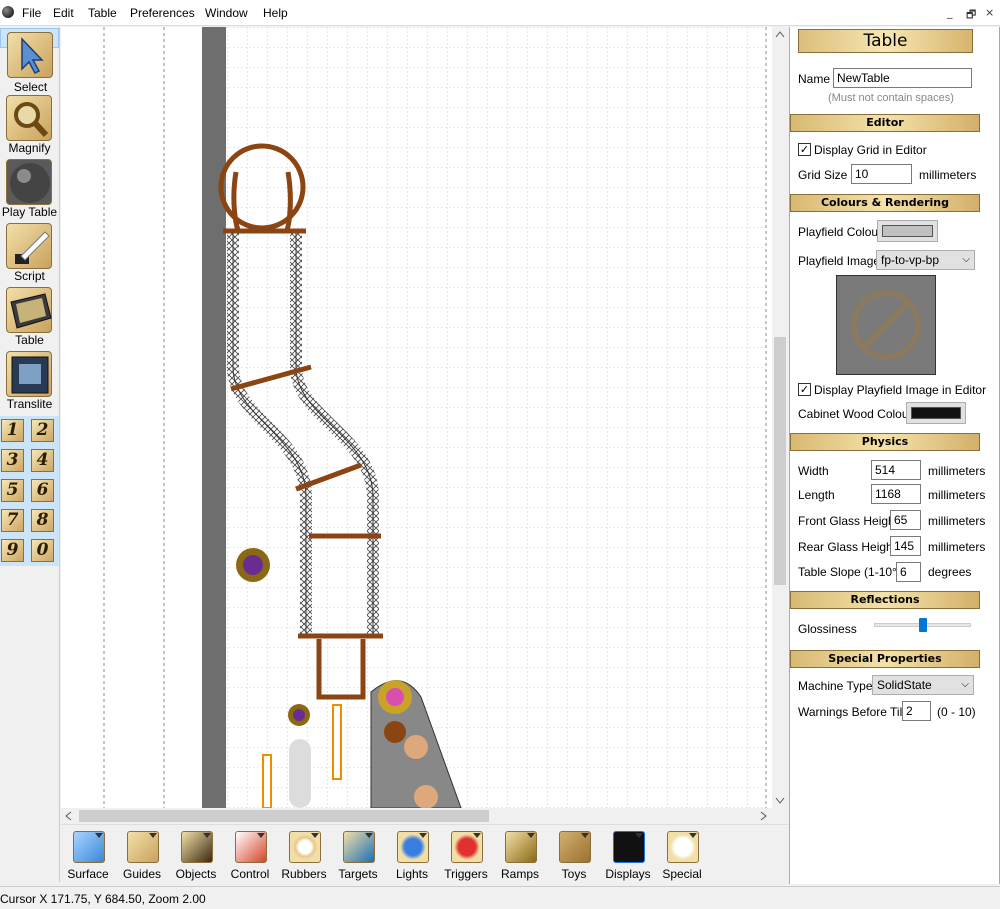 This screenshot has height=909, width=1000. What do you see at coordinates (42, 520) in the screenshot?
I see `keypad-8: 8` at bounding box center [42, 520].